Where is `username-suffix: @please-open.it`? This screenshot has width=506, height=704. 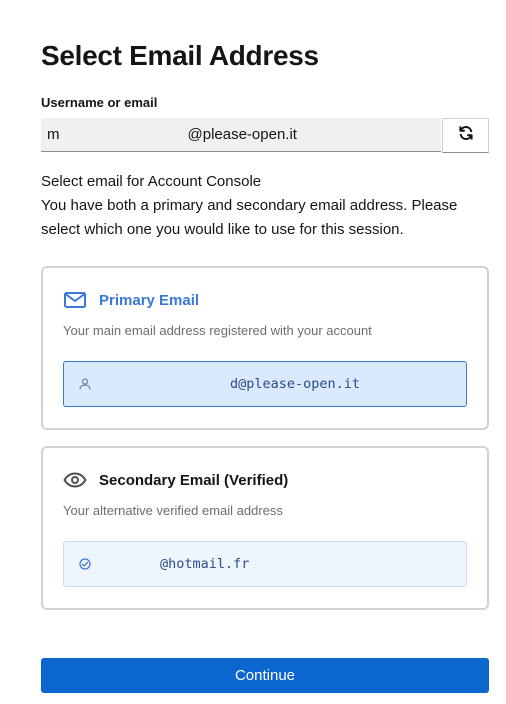
username-suffix: @please-open.it is located at coordinates (242, 134).